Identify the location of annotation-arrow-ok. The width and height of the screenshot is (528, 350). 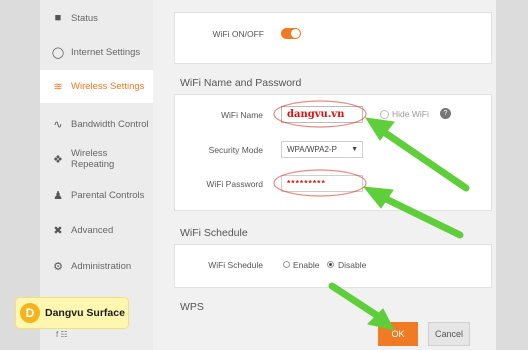
(358, 303).